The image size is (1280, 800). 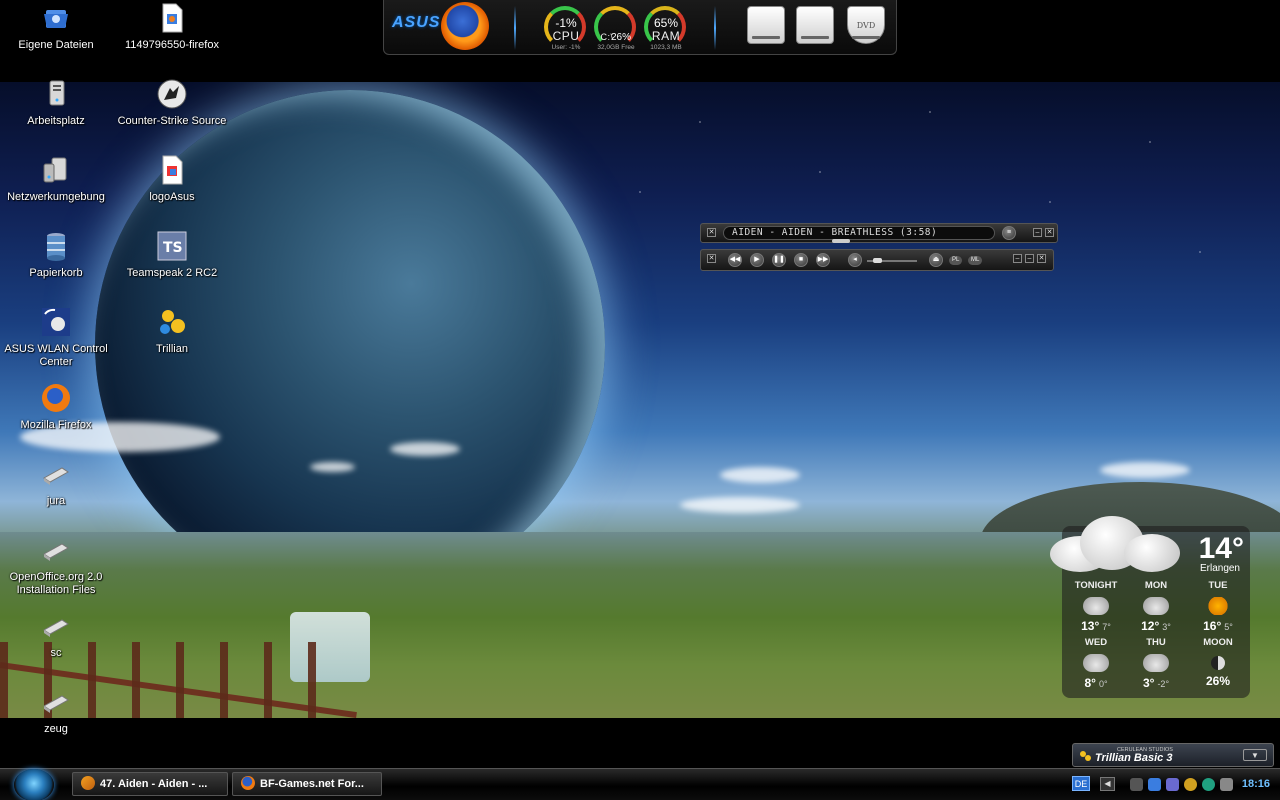 I want to click on cpu-percent: -1%, so click(x=566, y=23).